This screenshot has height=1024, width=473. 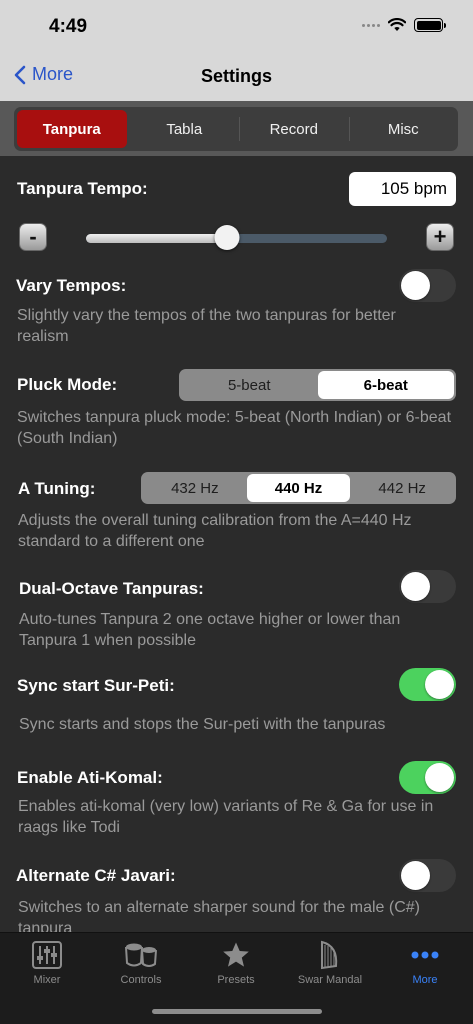 I want to click on tabbar-item-mixer: Mixer, so click(x=47, y=962).